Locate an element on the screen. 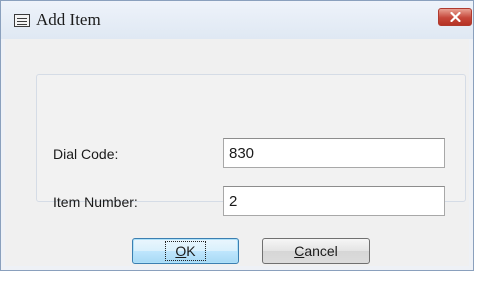 Image resolution: width=479 pixels, height=295 pixels. ok-button-label: OK is located at coordinates (185, 251).